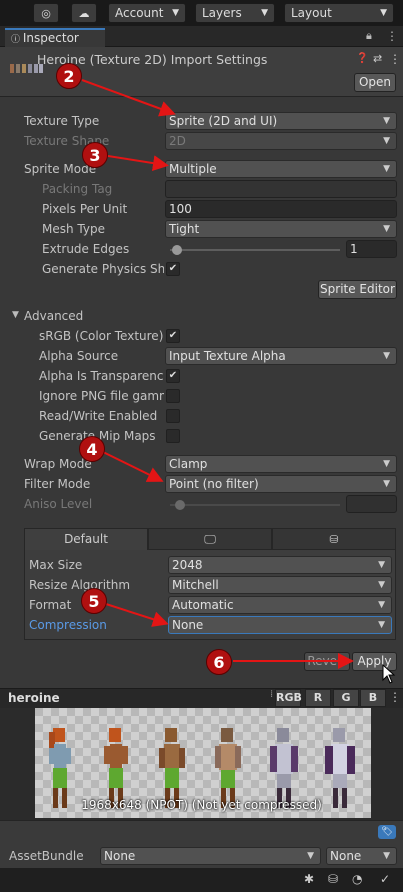 The image size is (403, 892). What do you see at coordinates (69, 76) in the screenshot?
I see `marker-2: 2` at bounding box center [69, 76].